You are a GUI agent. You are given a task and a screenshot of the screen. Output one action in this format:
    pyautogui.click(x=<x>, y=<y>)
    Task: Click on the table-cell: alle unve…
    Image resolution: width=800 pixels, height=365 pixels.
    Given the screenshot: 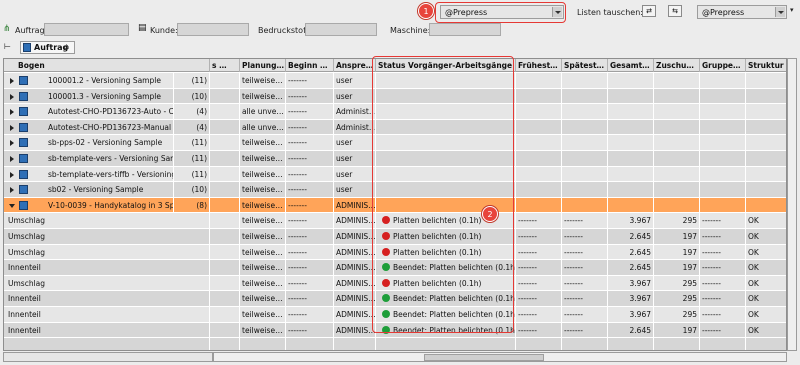 What is the action you would take?
    pyautogui.click(x=263, y=112)
    